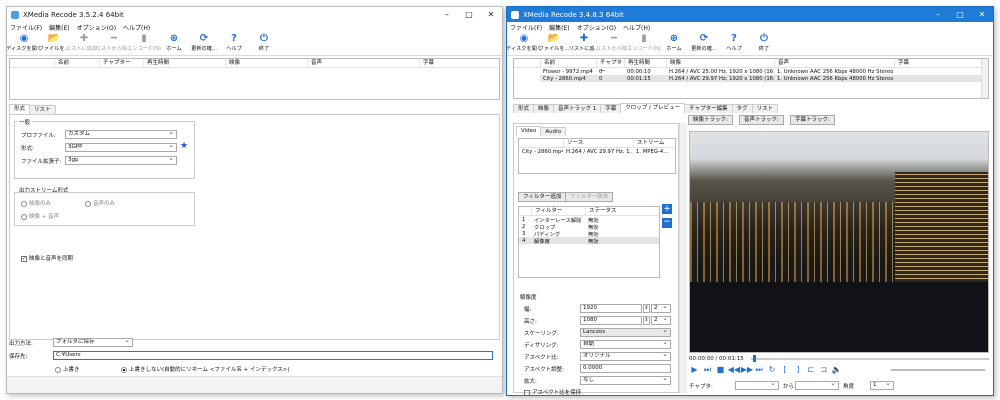 The height and width of the screenshot is (400, 1000). What do you see at coordinates (121, 134) in the screenshot?
I see `profile-select: カスタム` at bounding box center [121, 134].